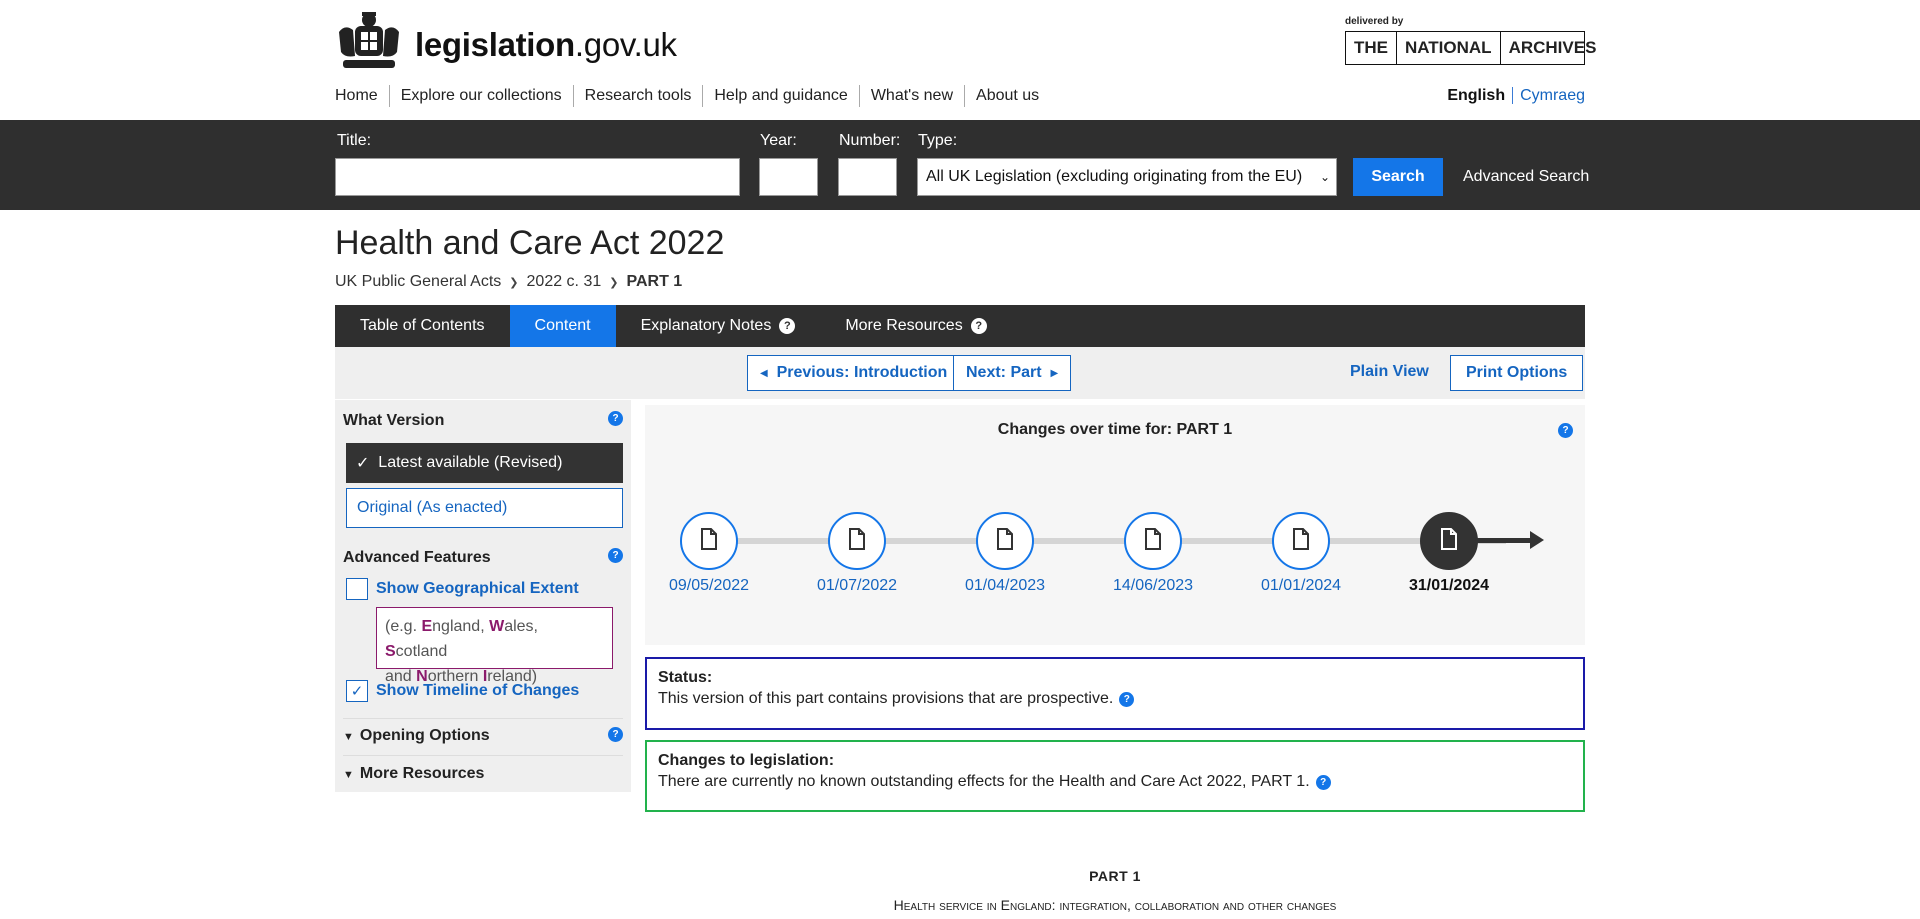 The width and height of the screenshot is (1920, 919). What do you see at coordinates (416, 736) in the screenshot?
I see `opening-options-toggle: ▼ Opening Options` at bounding box center [416, 736].